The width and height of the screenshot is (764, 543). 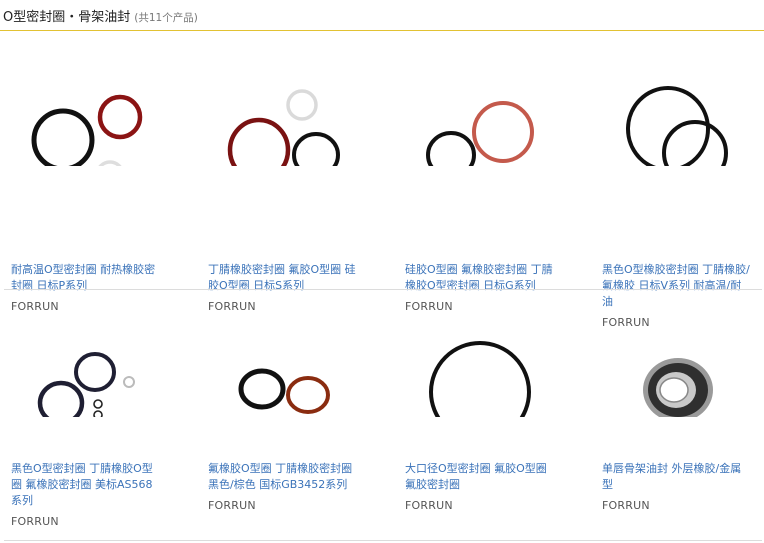 What do you see at coordinates (678, 387) in the screenshot?
I see `oil-seal-image` at bounding box center [678, 387].